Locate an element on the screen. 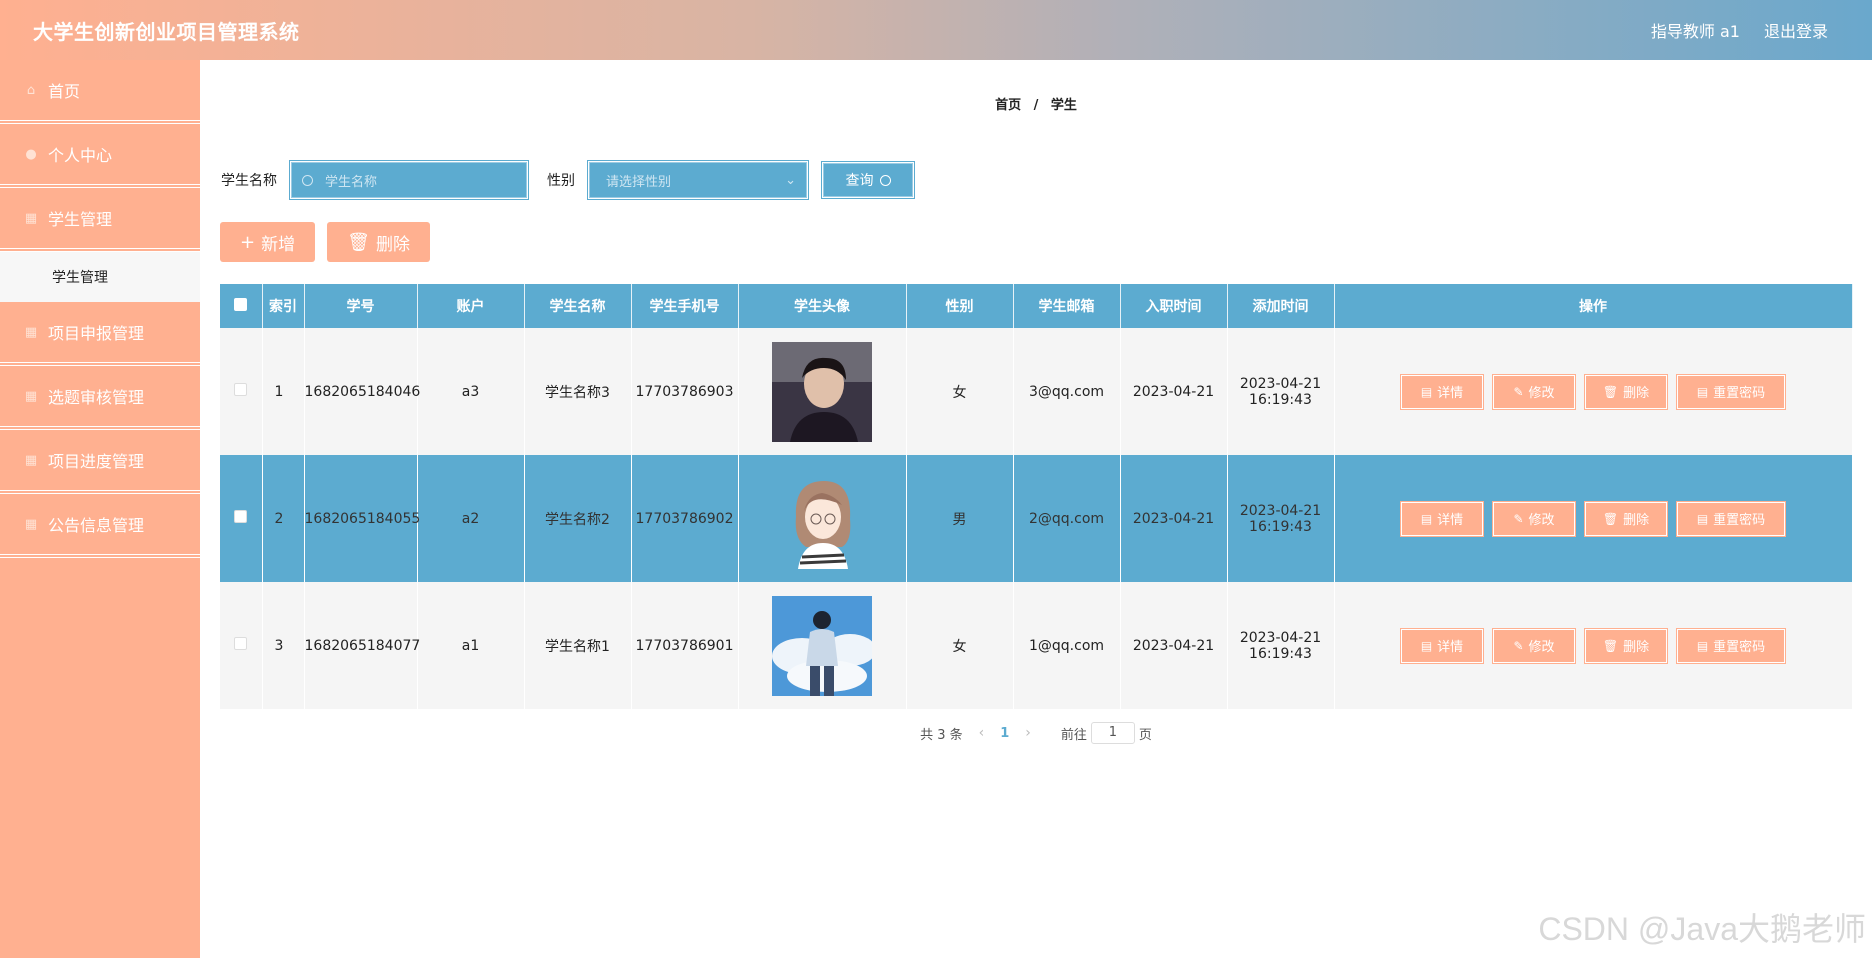 This screenshot has height=958, width=1872. cell-name: 学生名称2 is located at coordinates (578, 518).